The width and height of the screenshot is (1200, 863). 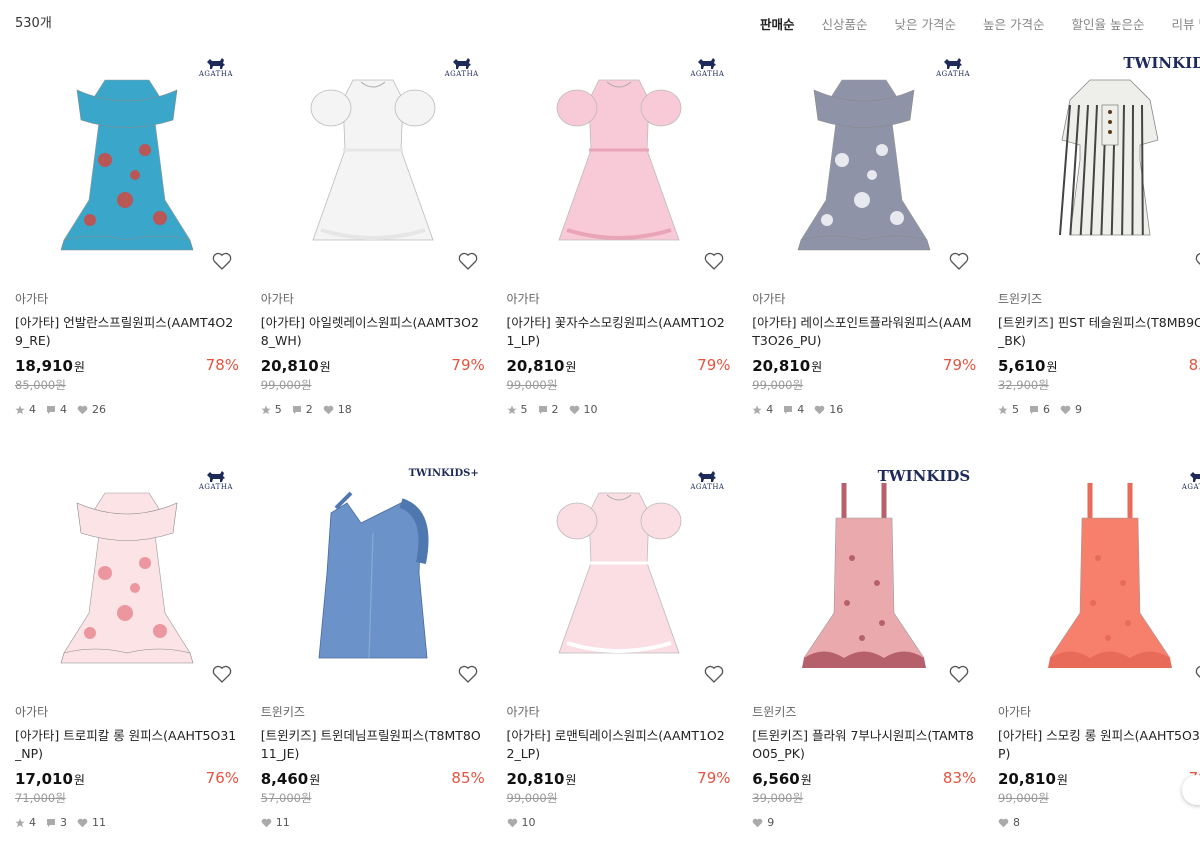 I want to click on heart-filled-icon, so click(x=574, y=409).